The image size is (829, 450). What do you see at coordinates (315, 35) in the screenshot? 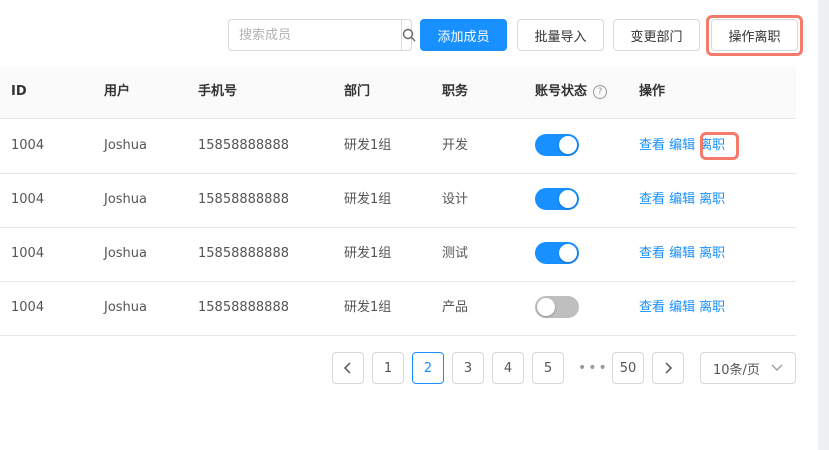
I see `search-input` at bounding box center [315, 35].